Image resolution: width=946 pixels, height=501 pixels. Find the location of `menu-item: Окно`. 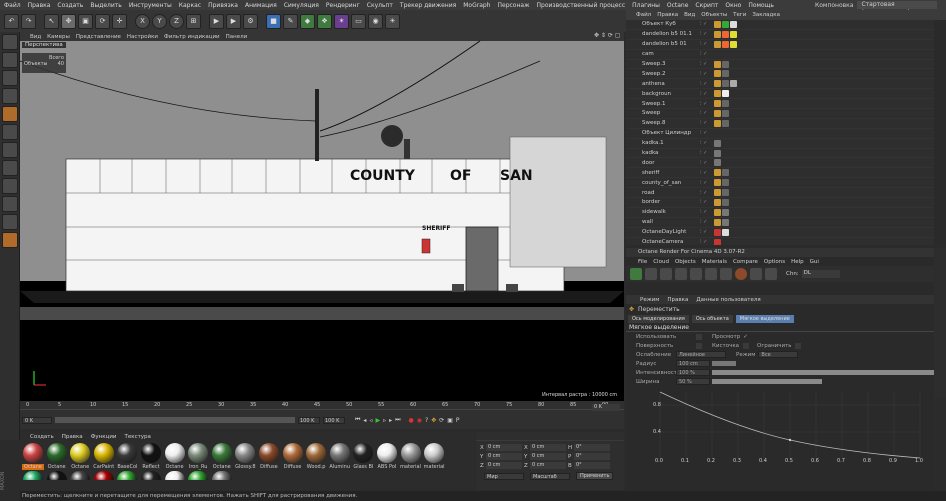

menu-item: Окно is located at coordinates (733, 5).